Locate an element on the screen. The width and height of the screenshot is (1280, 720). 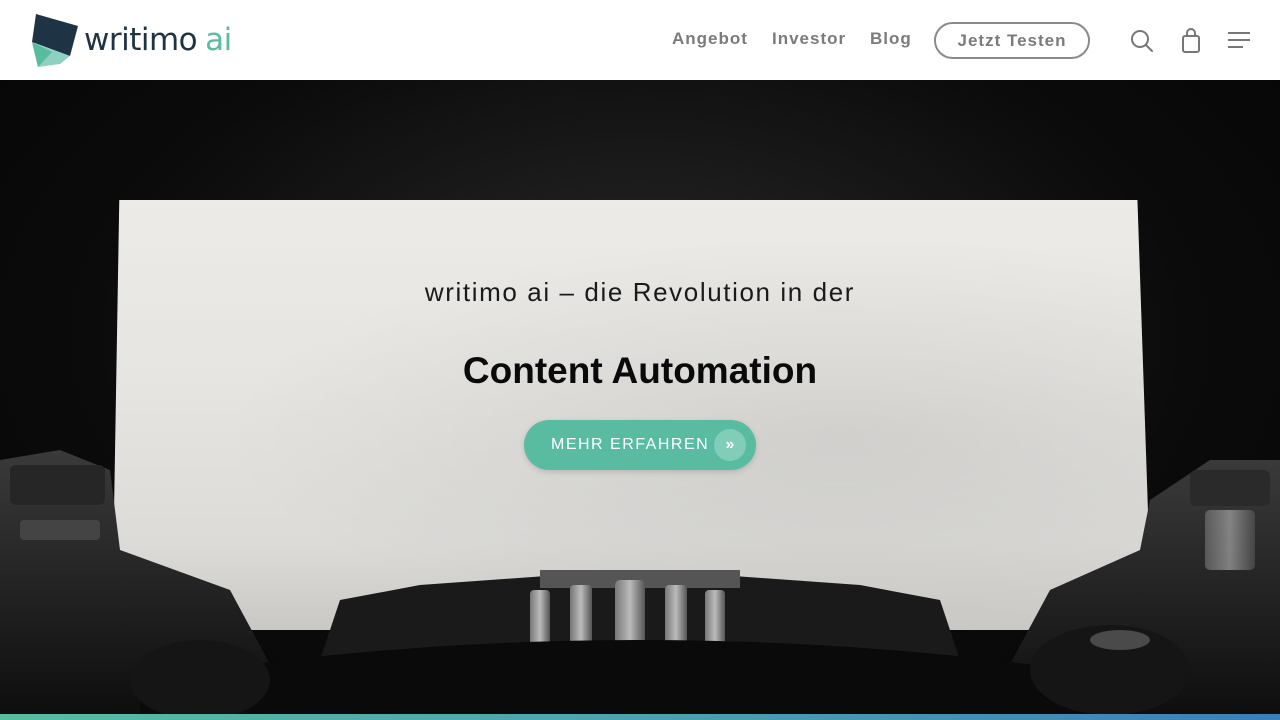
hero-subtitle: writimo ai – die Revolution in der is located at coordinates (640, 292).